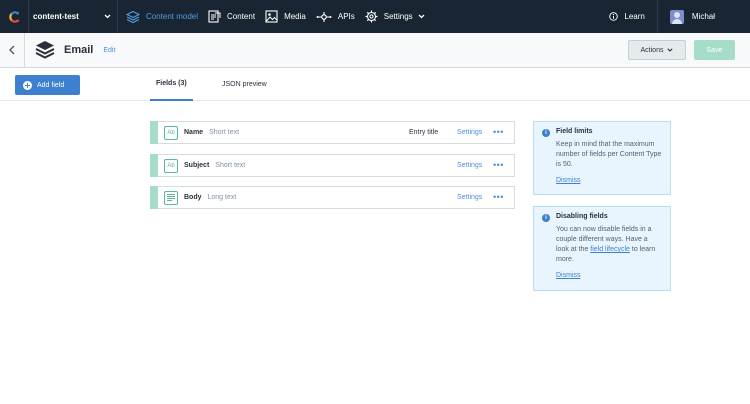 This screenshot has height=404, width=750. Describe the element at coordinates (51, 85) in the screenshot. I see `add-field-label: Add field` at that location.